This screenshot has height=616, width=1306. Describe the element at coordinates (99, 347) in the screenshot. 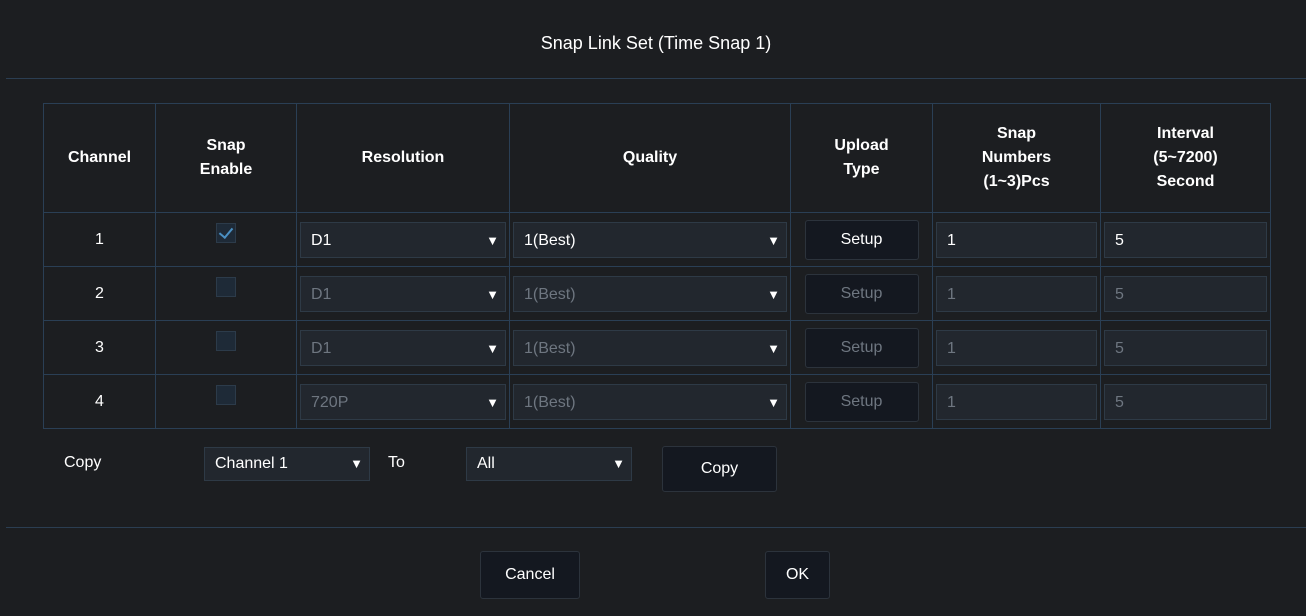

I see `channel-cell: 3` at that location.